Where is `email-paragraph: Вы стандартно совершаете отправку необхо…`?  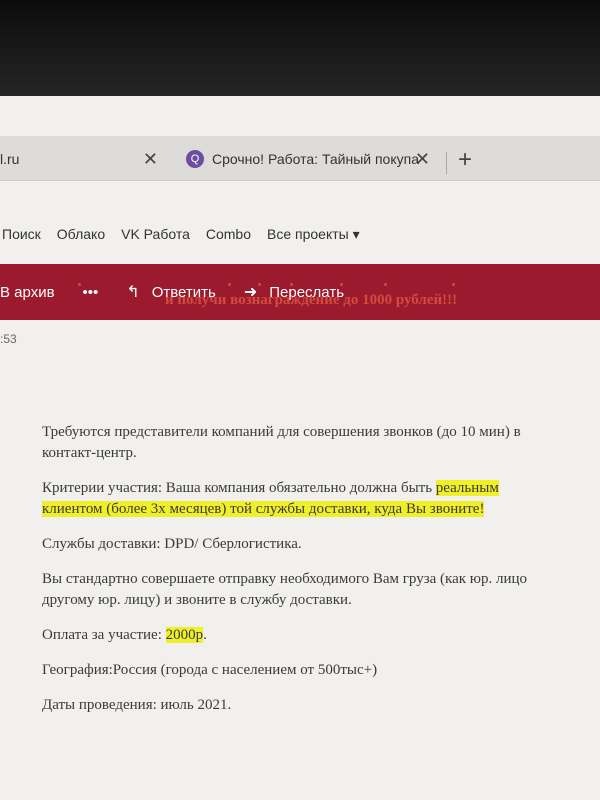 email-paragraph: Вы стандартно совершаете отправку необхо… is located at coordinates (321, 590).